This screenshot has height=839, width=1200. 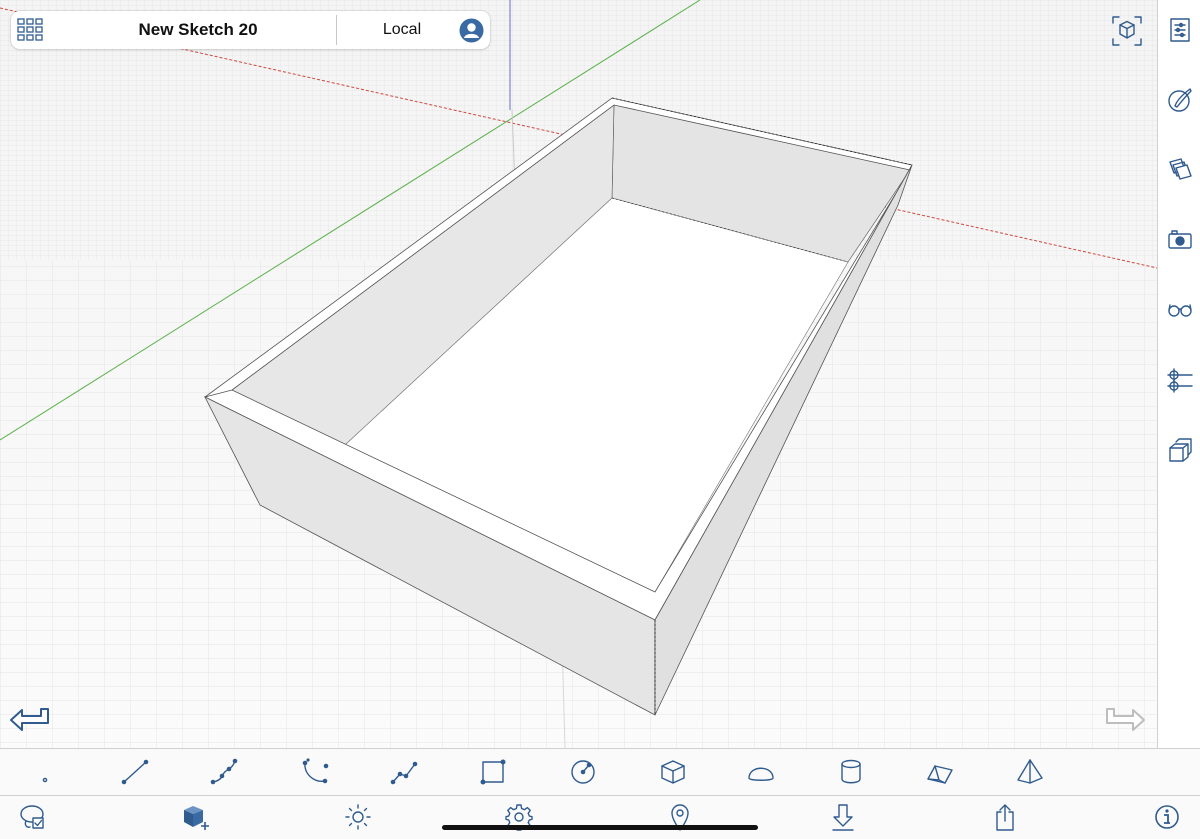 I want to click on document-title: New Sketch 20, so click(x=198, y=30).